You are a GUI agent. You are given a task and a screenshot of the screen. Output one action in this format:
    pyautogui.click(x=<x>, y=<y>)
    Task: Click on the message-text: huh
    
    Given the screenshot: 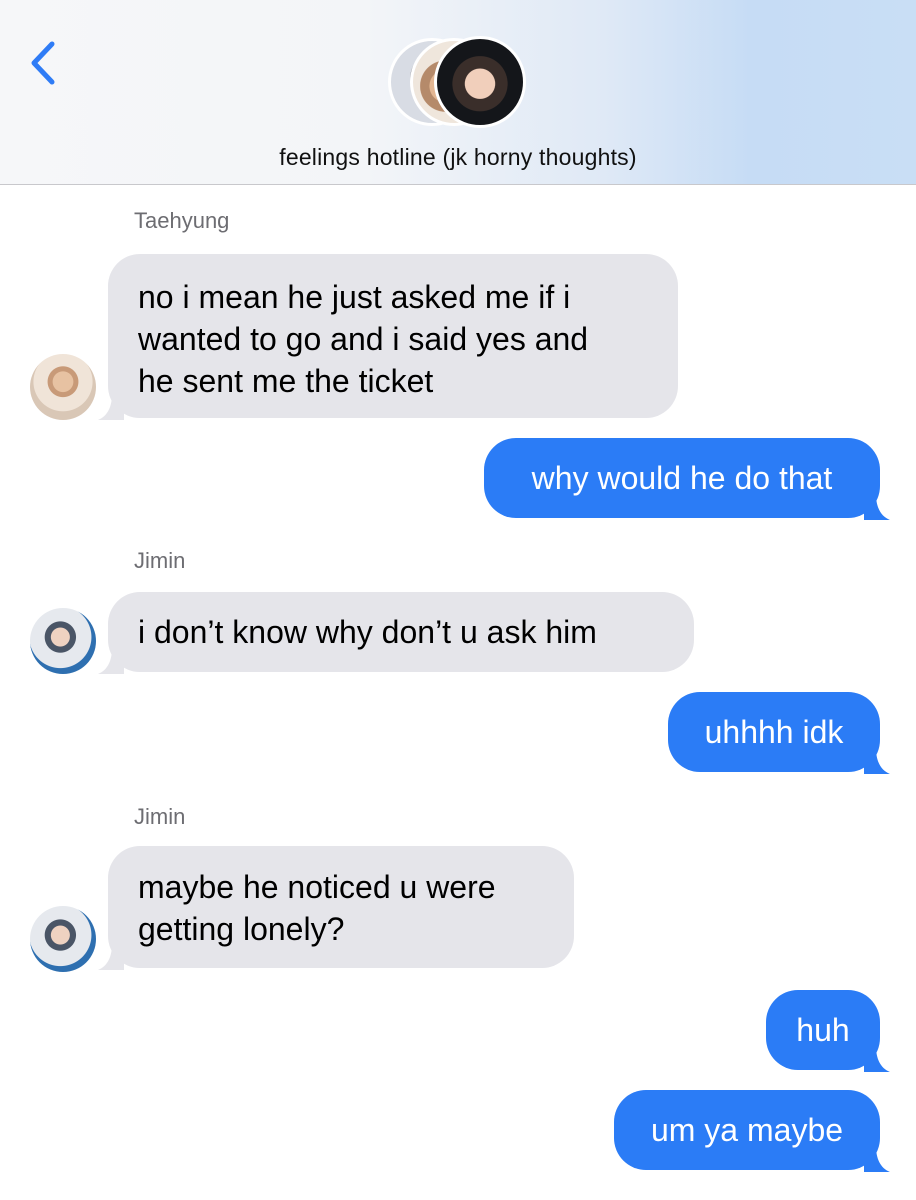 What is the action you would take?
    pyautogui.click(x=823, y=1030)
    